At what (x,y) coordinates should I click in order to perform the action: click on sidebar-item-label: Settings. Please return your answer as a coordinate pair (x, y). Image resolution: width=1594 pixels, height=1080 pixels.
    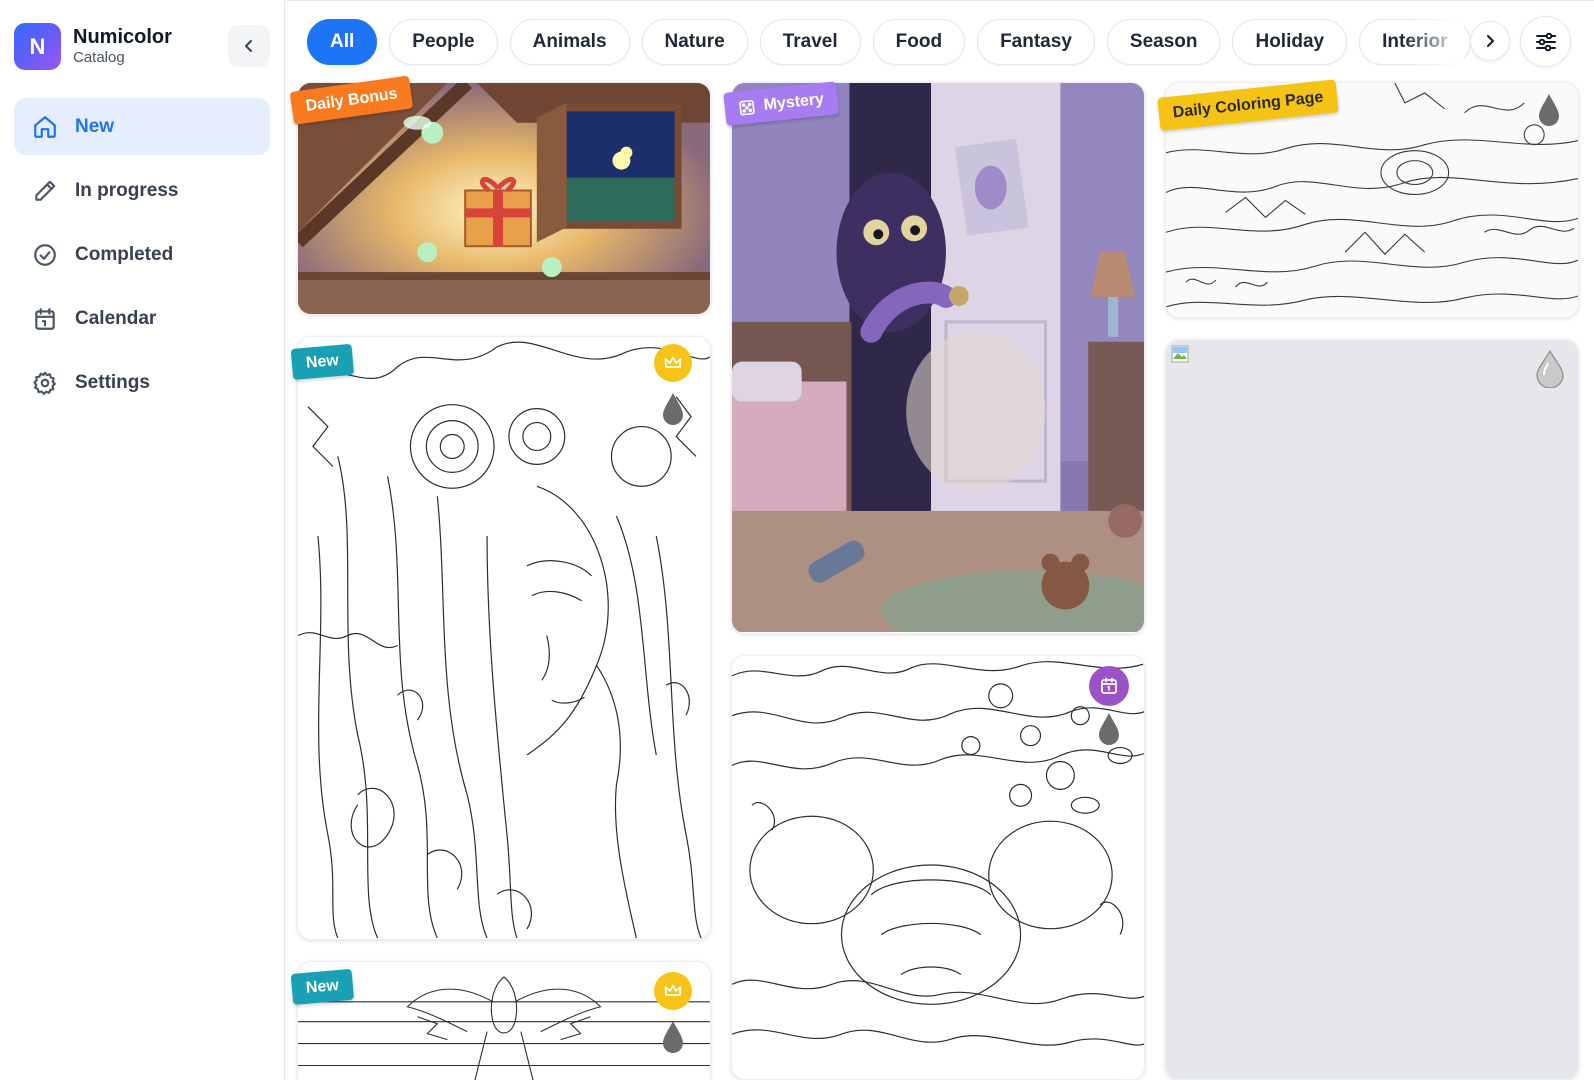
    Looking at the image, I should click on (112, 382).